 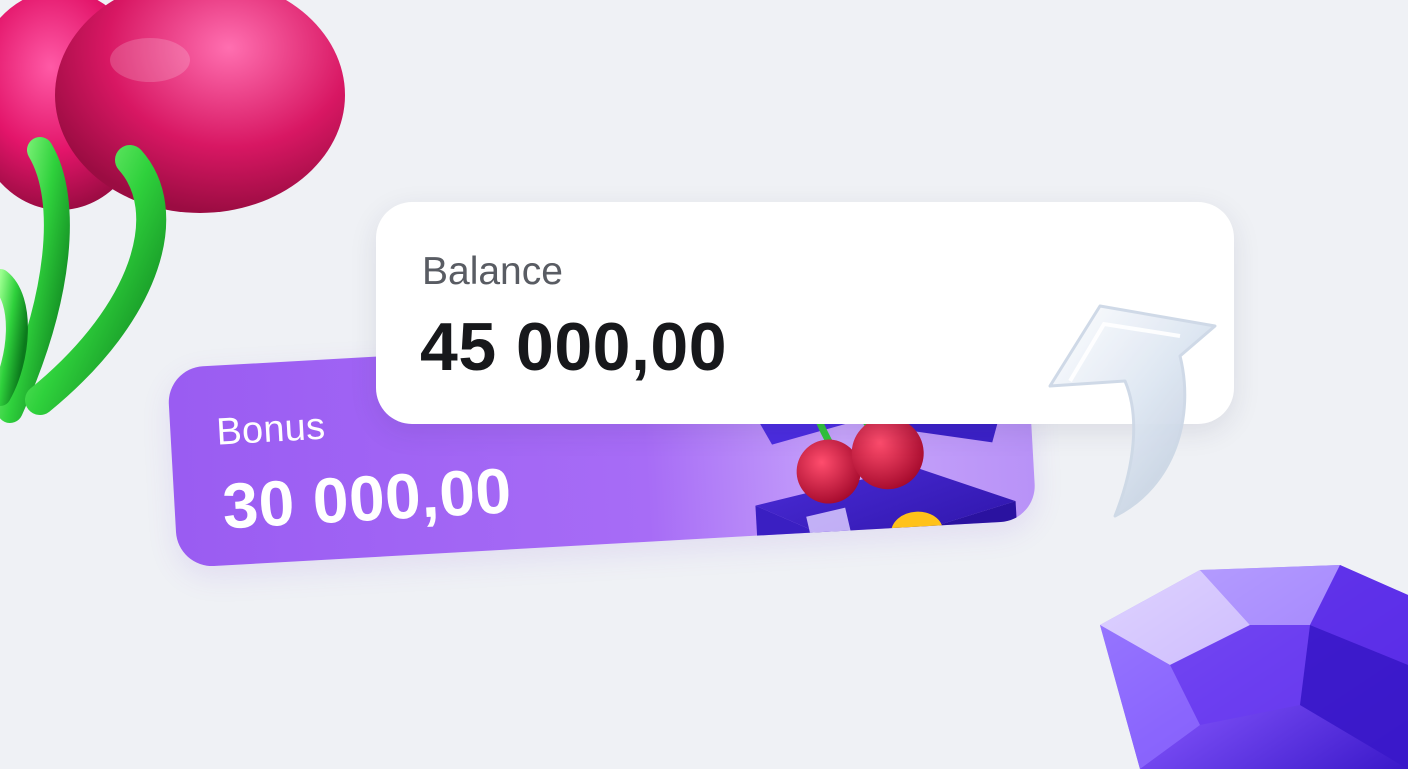 I want to click on bonus-label: Bonus, so click(x=271, y=429).